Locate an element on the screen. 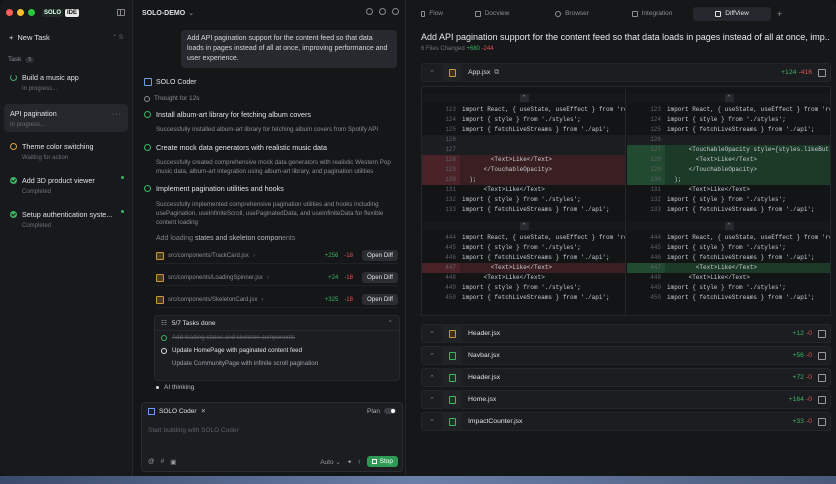  tab-diffview: DiffView is located at coordinates (732, 13).